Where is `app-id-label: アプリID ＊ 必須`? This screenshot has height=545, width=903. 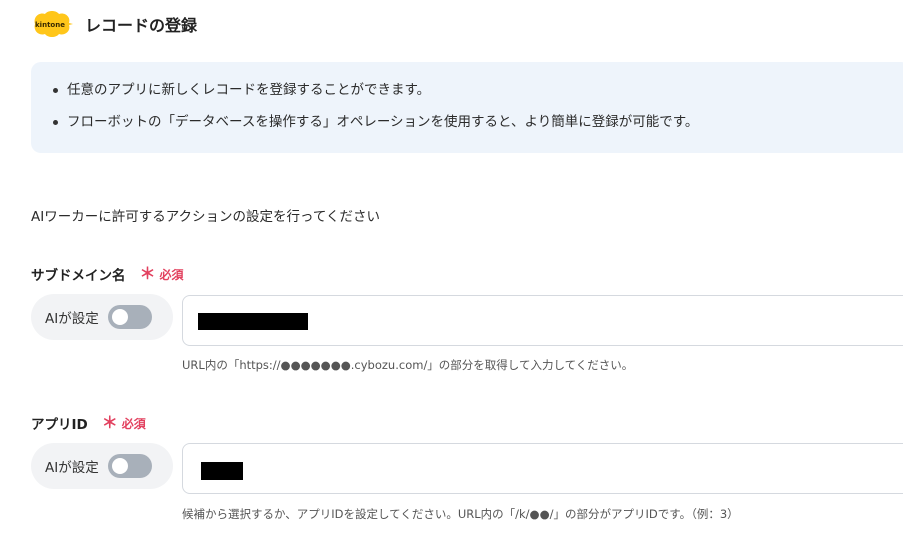 app-id-label: アプリID ＊ 必須 is located at coordinates (88, 423).